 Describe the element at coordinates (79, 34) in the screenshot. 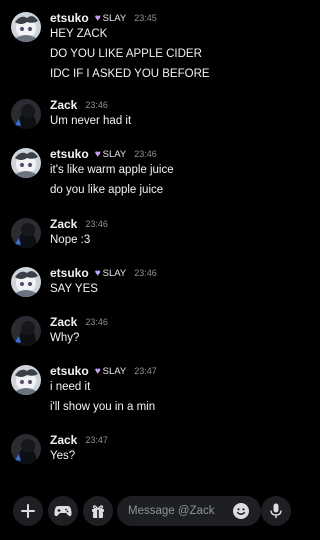

I see `message-text: HEY ZACK` at that location.